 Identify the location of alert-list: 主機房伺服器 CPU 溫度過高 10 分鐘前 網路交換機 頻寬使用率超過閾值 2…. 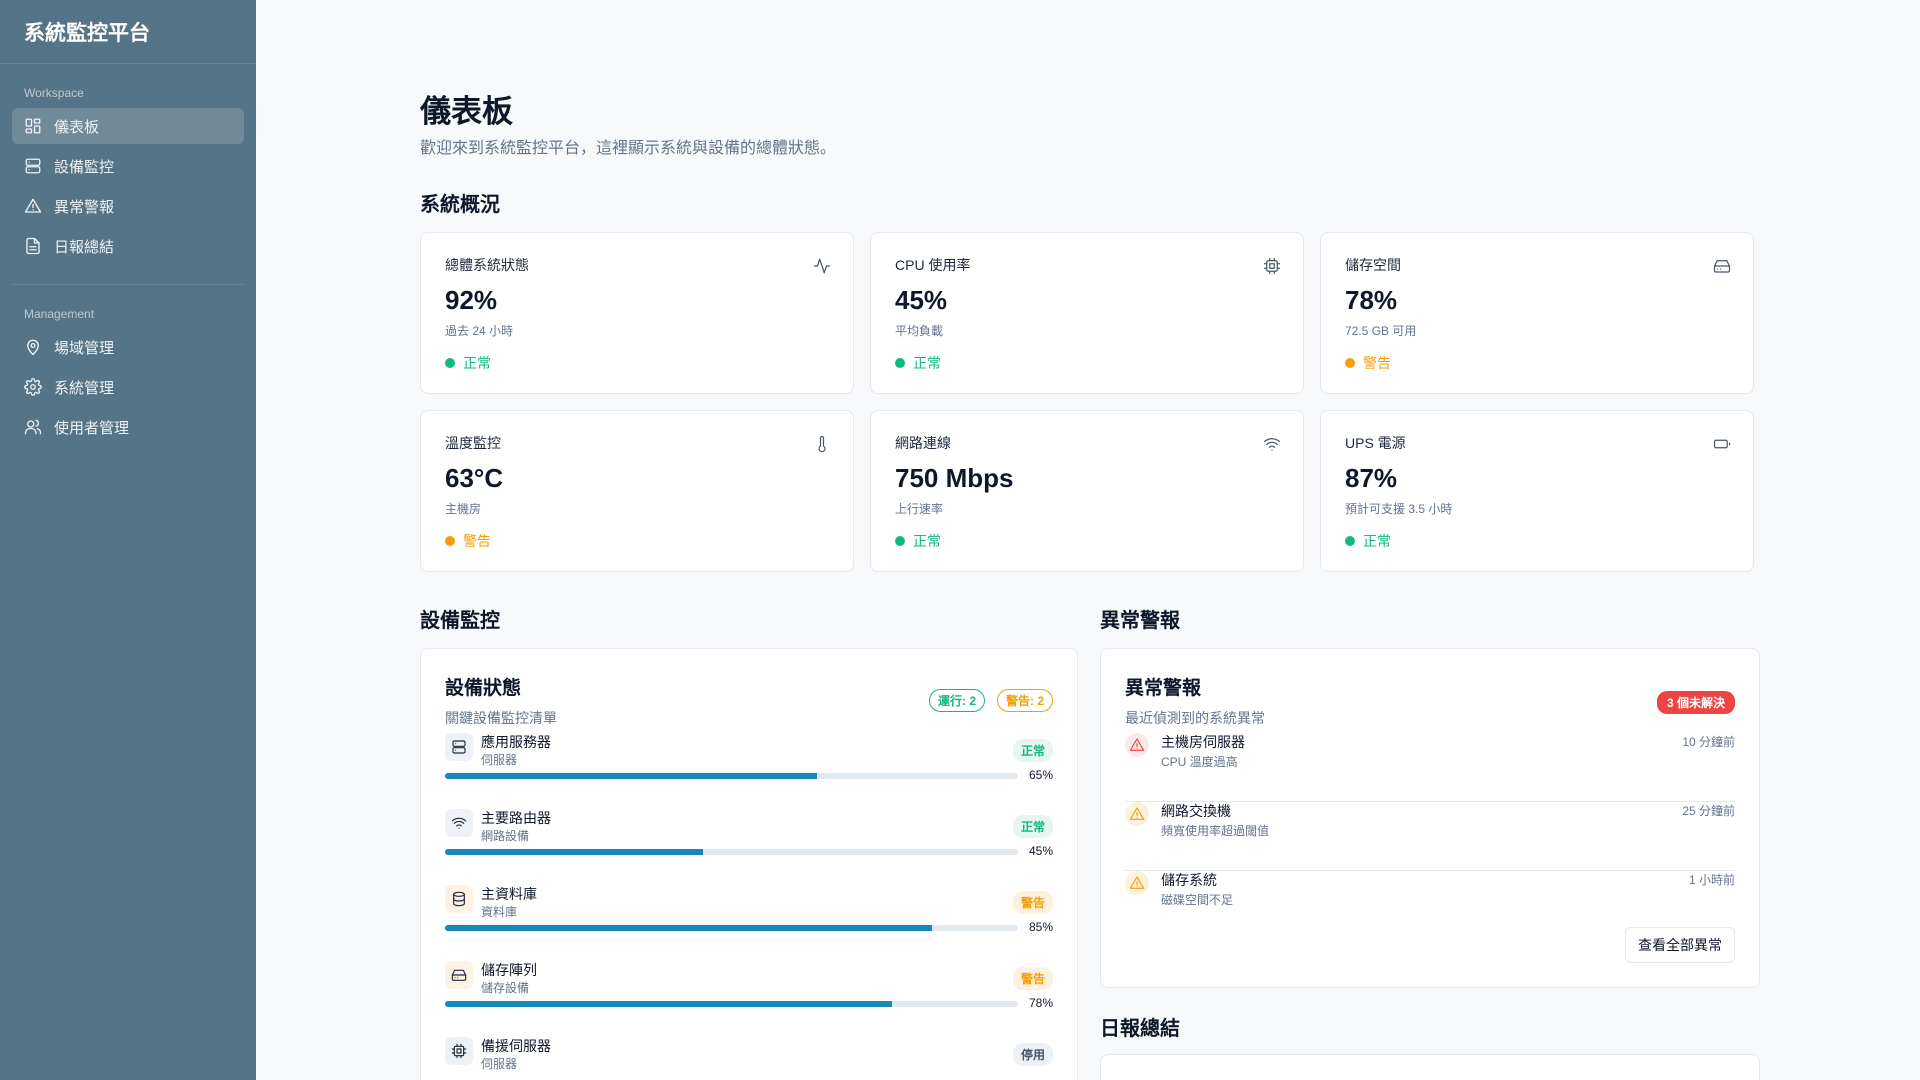
(1430, 836).